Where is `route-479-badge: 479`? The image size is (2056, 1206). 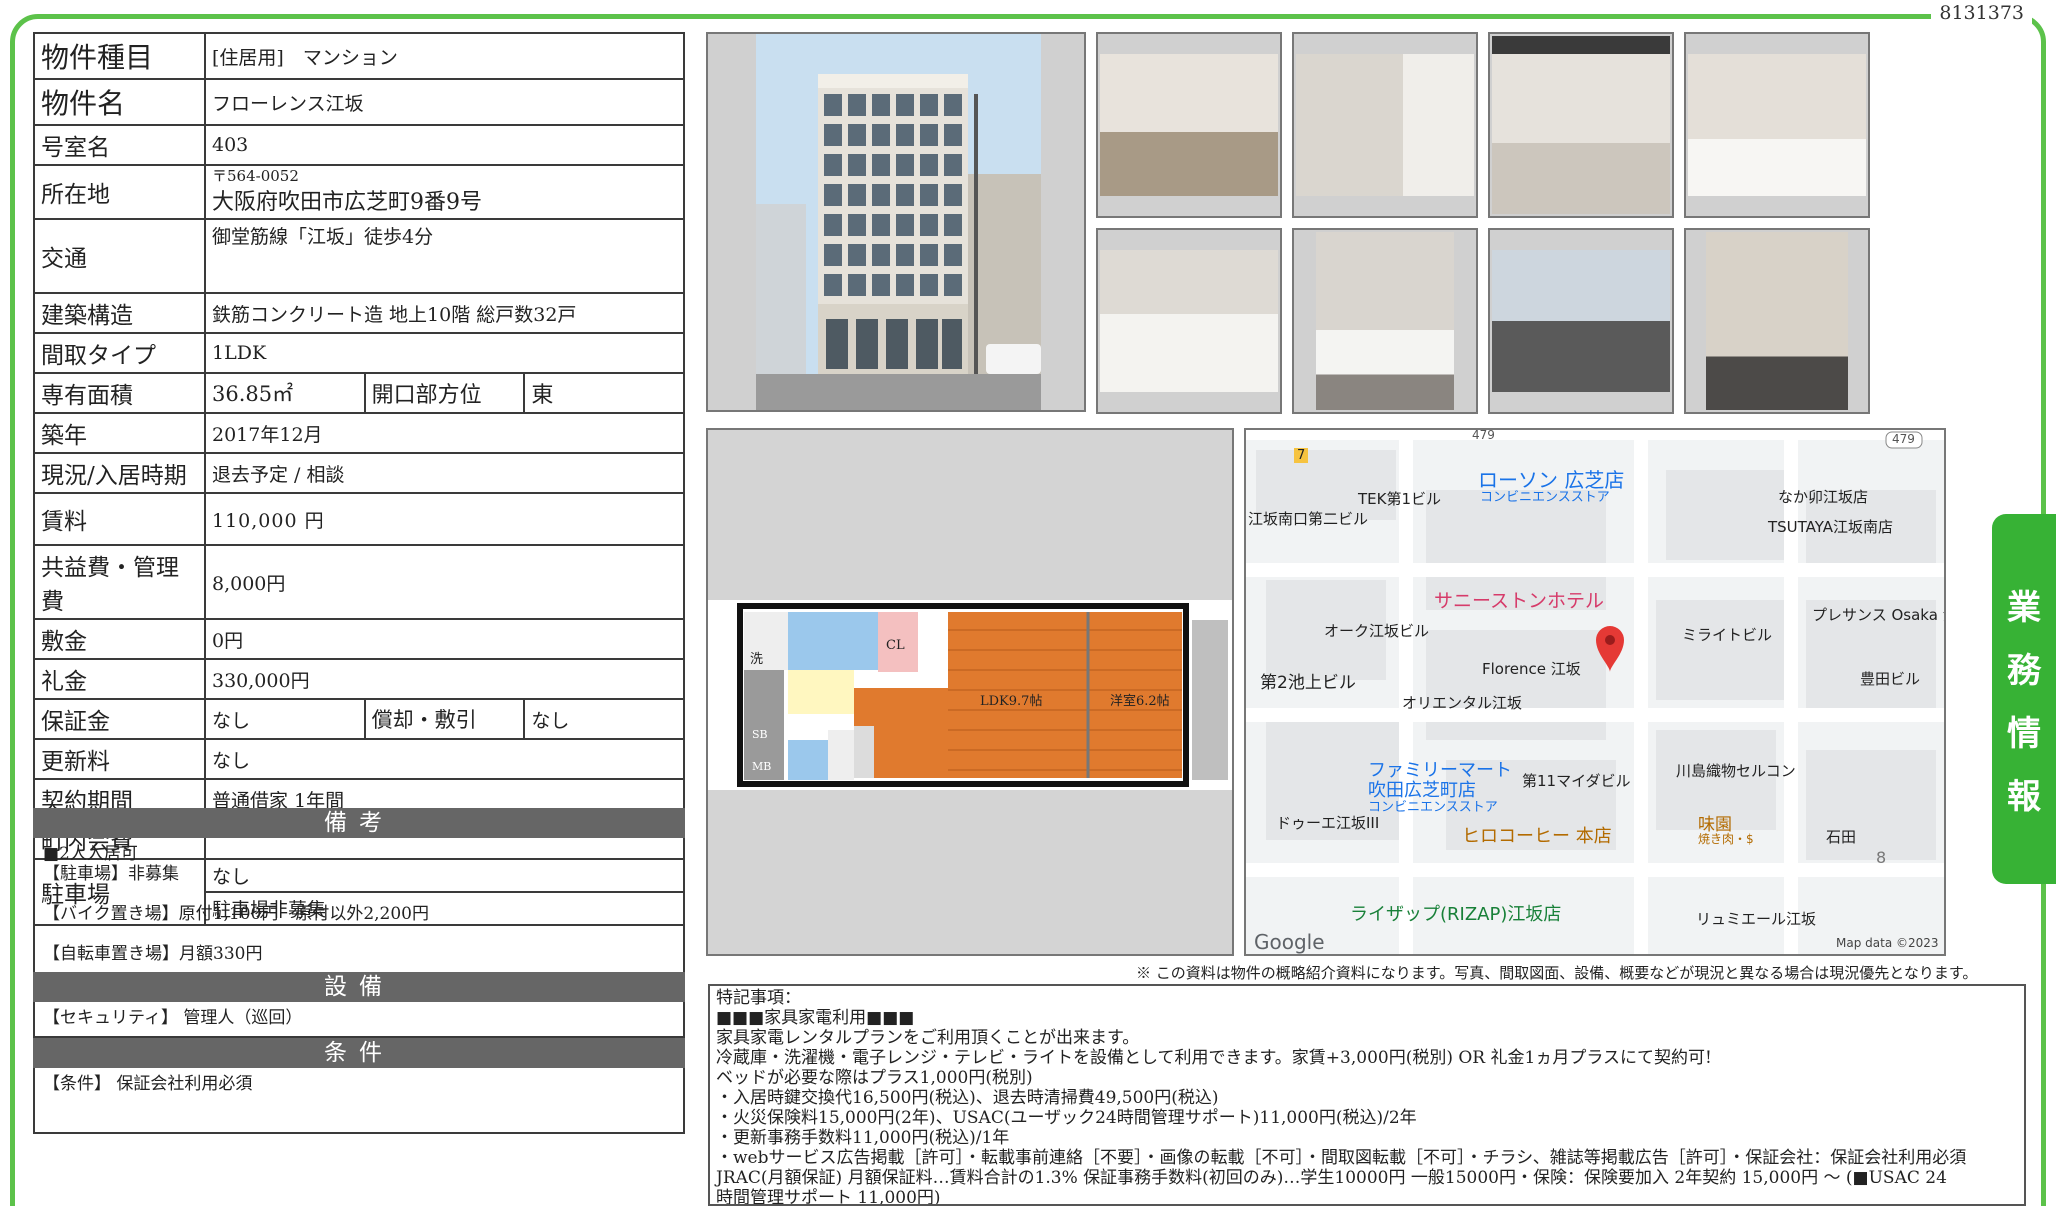 route-479-badge: 479 is located at coordinates (1483, 435).